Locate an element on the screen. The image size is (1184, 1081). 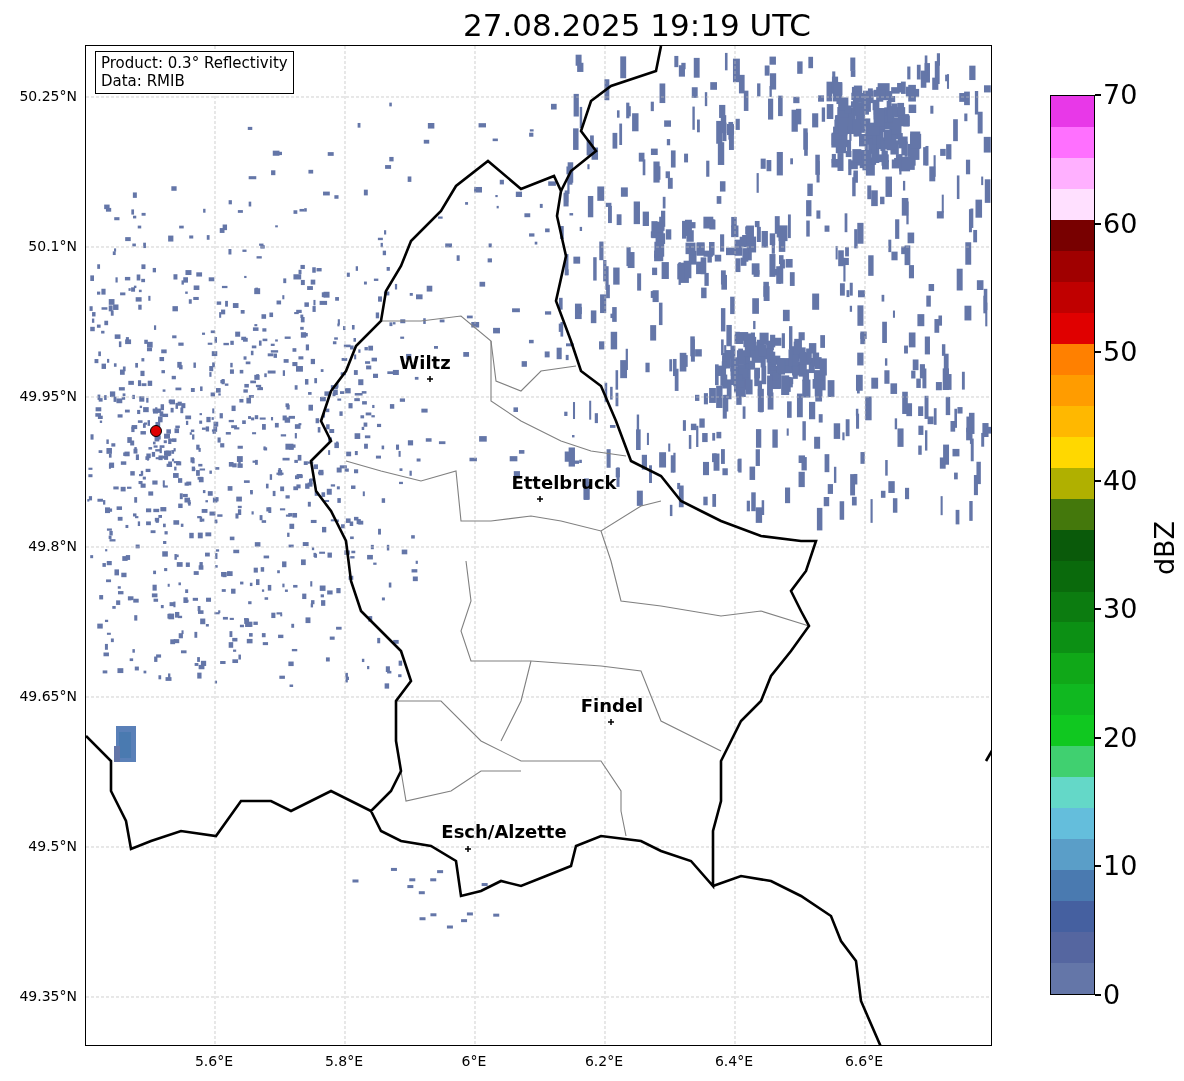
latitude-tick-label: 49.35°N is located at coordinates (48, 996).